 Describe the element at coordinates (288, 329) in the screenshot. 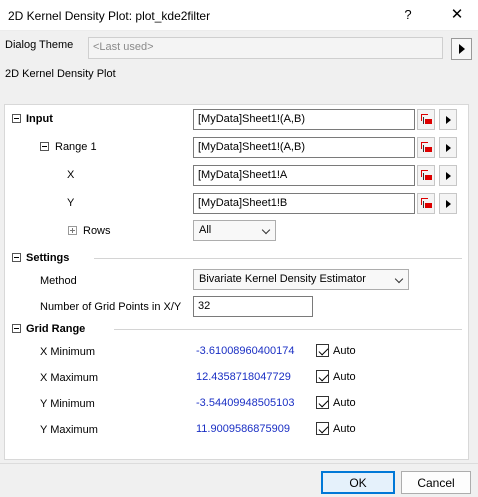

I see `grid-range-divider` at that location.